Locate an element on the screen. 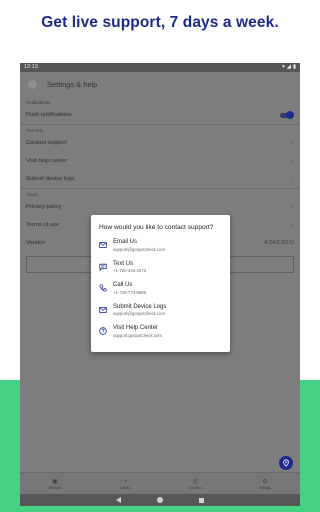  headline: Get live support, 7 days a week. is located at coordinates (160, 22).